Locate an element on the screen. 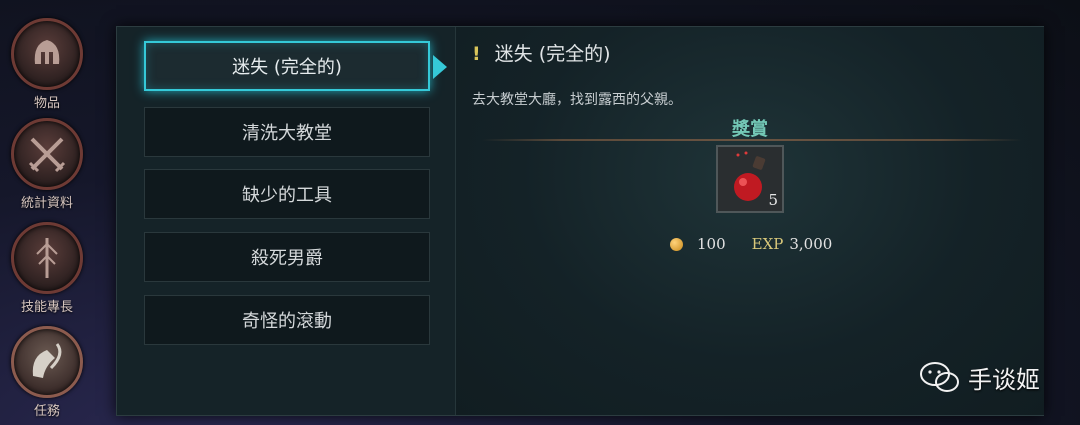  wechat-icon is located at coordinates (939, 376).